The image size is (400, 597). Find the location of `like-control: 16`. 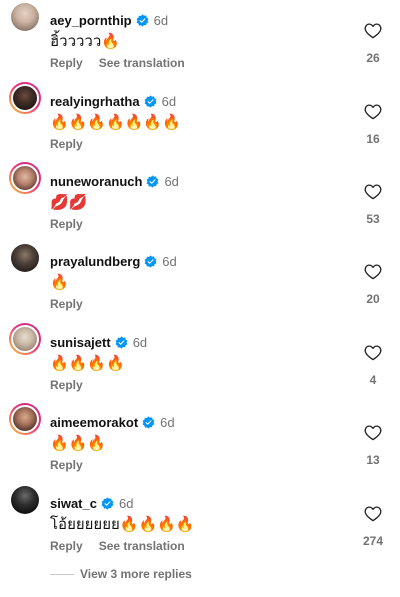

like-control: 16 is located at coordinates (373, 124).